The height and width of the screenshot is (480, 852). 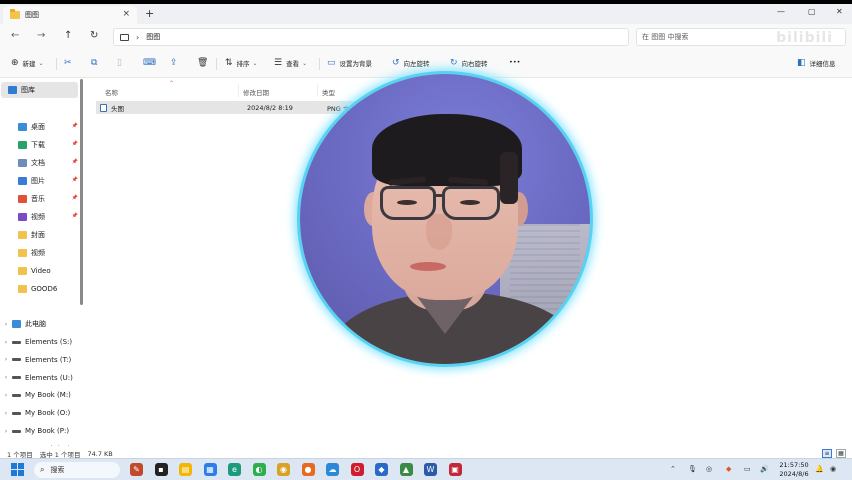 What do you see at coordinates (234, 469) in the screenshot?
I see `edge-icon: e` at bounding box center [234, 469].